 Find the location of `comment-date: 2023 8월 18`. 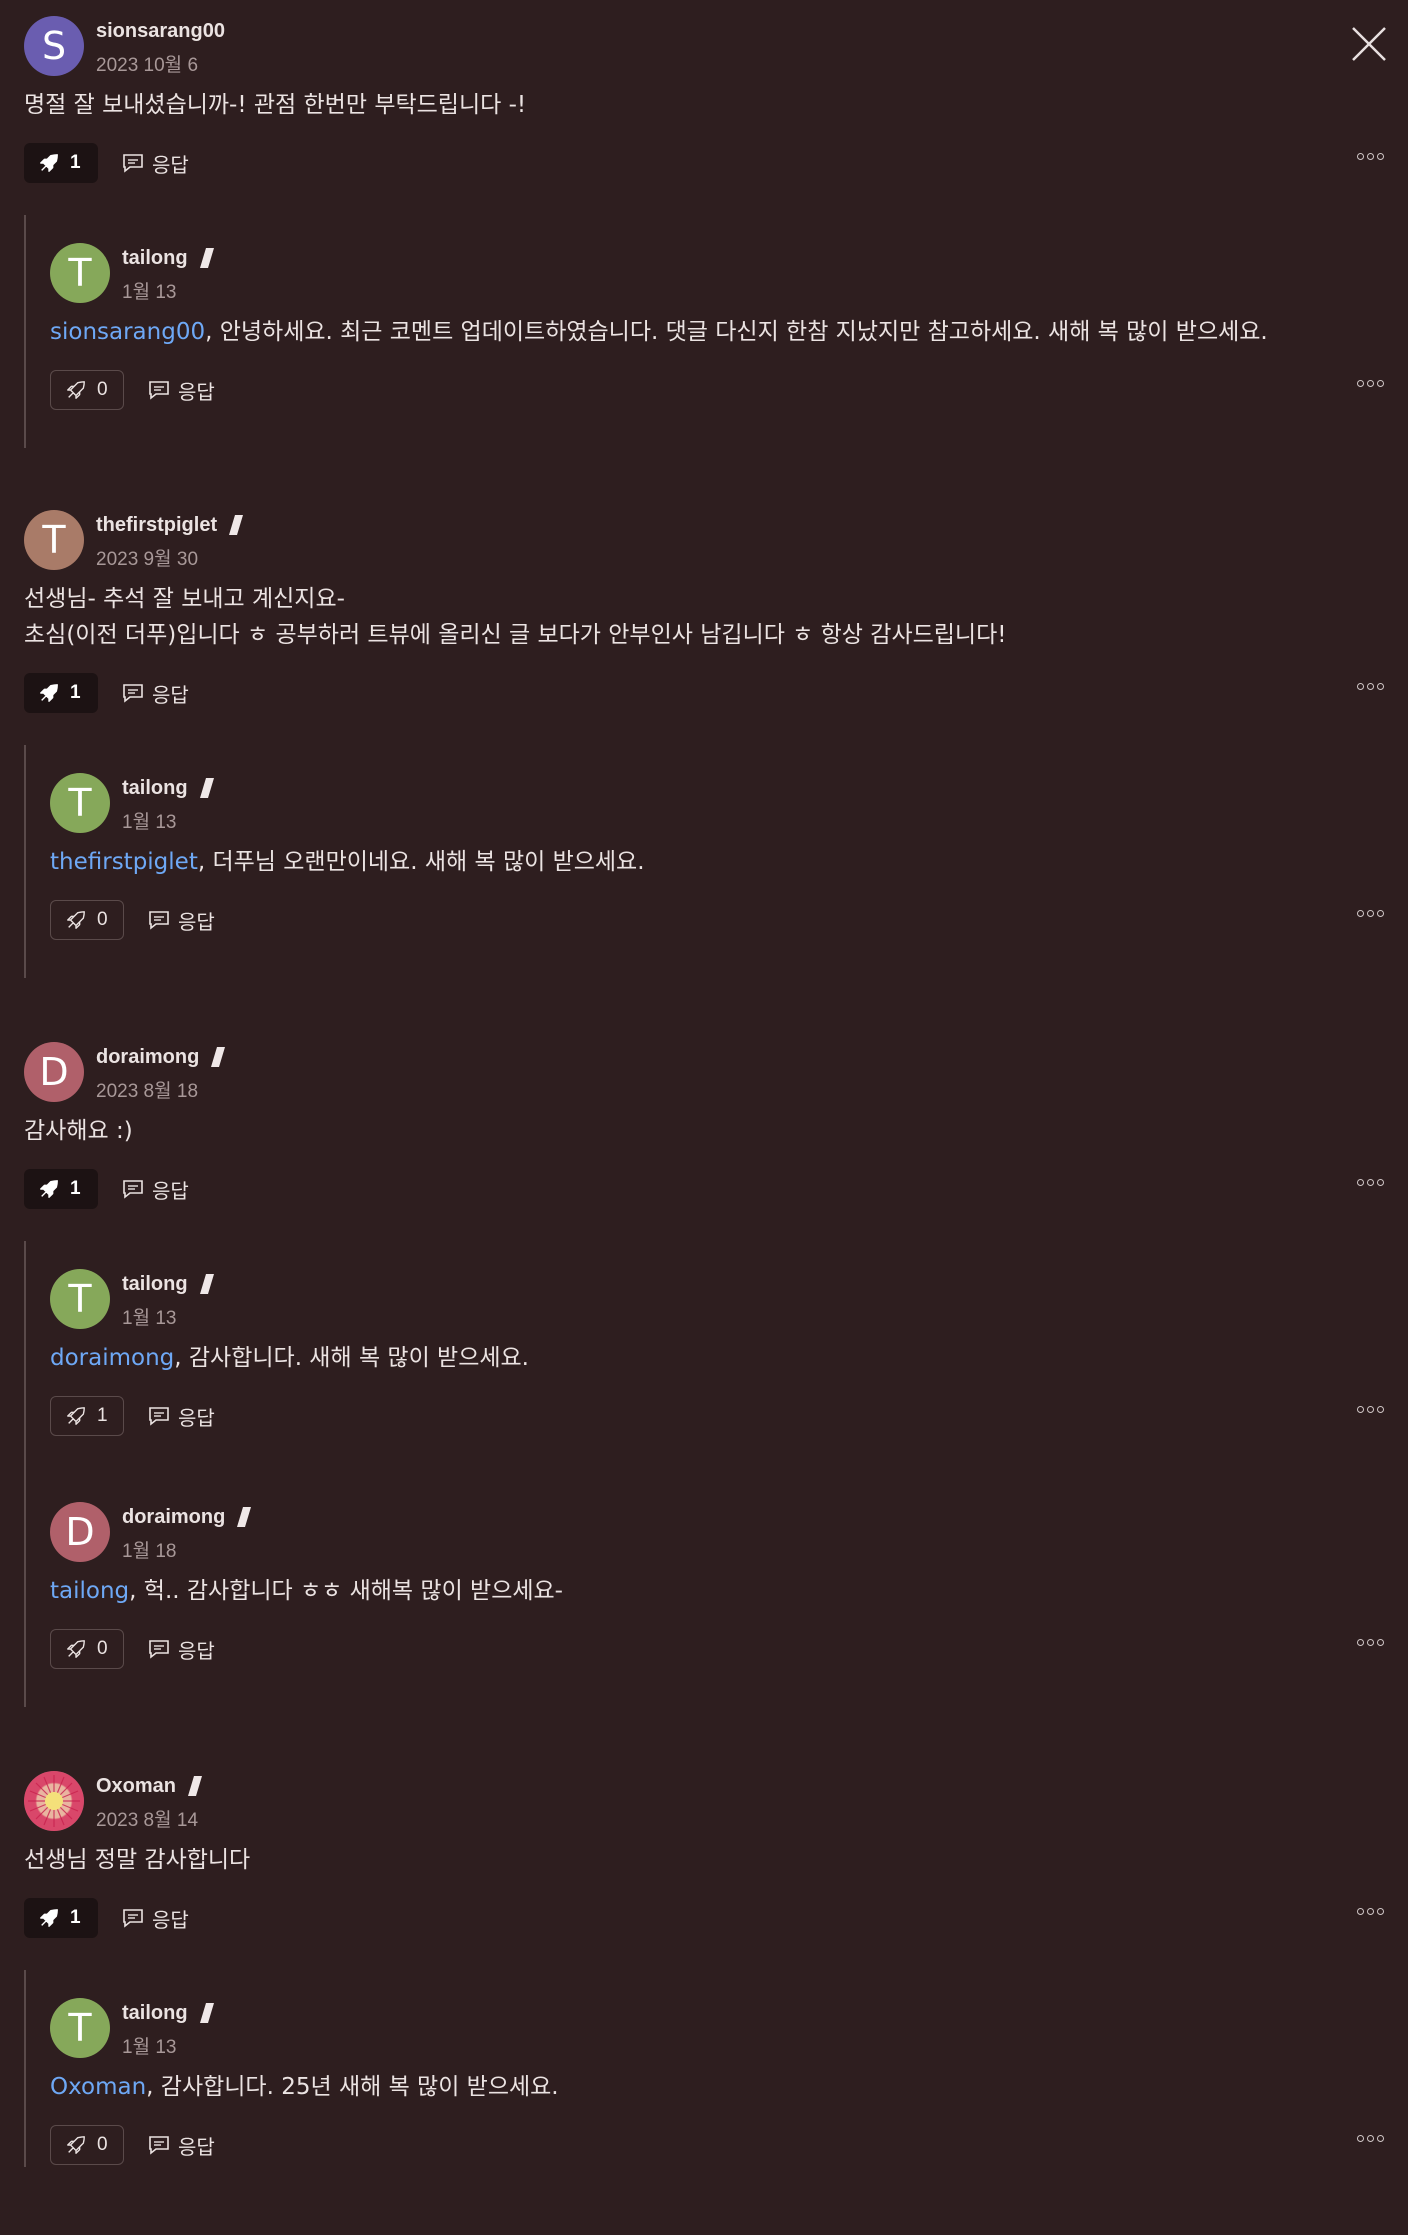

comment-date: 2023 8월 18 is located at coordinates (147, 1091).